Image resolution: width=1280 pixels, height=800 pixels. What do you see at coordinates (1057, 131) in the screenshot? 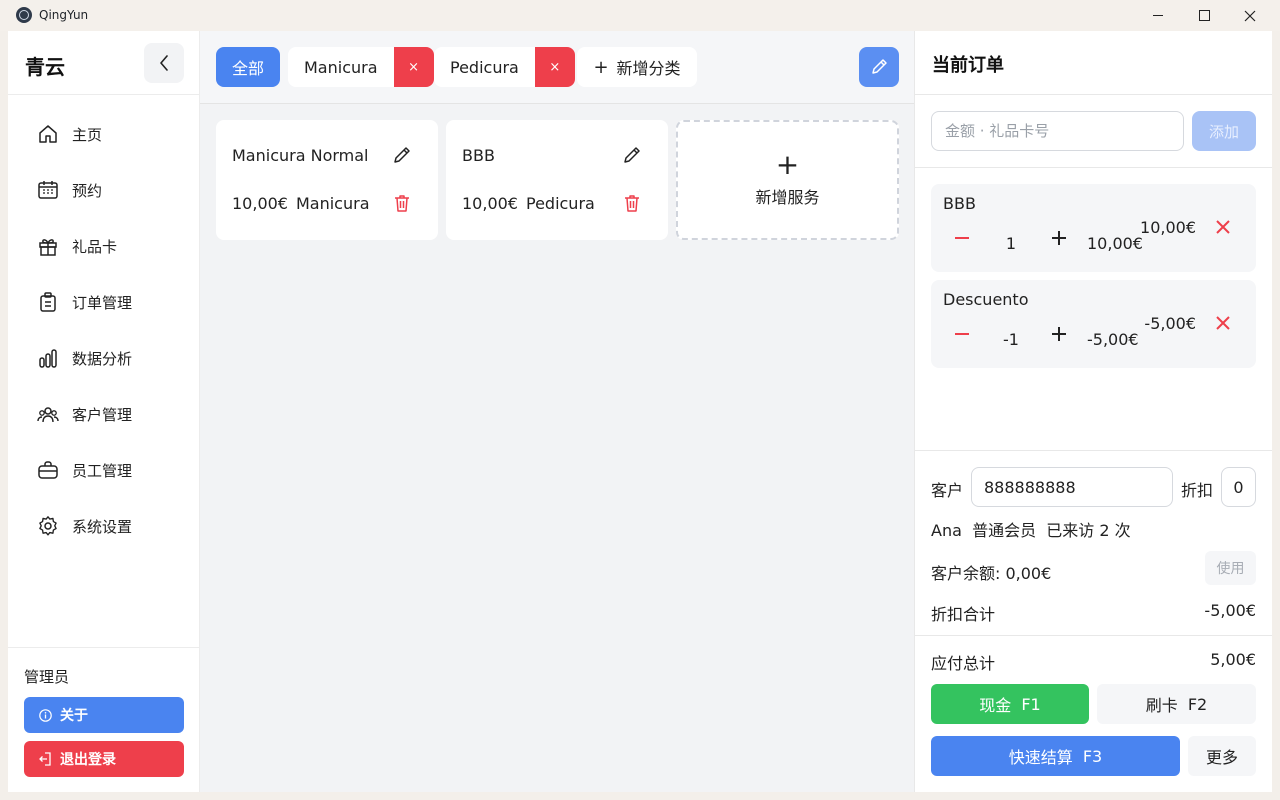
I see `gift-card-input` at bounding box center [1057, 131].